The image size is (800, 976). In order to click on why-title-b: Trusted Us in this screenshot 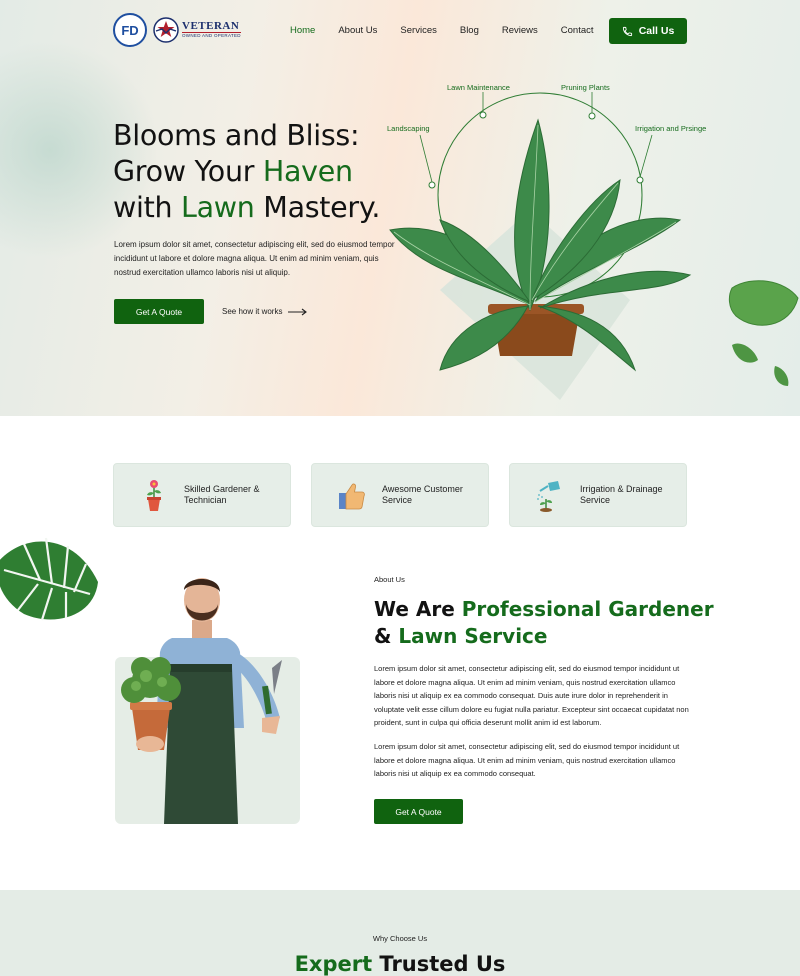, I will do `click(439, 964)`.